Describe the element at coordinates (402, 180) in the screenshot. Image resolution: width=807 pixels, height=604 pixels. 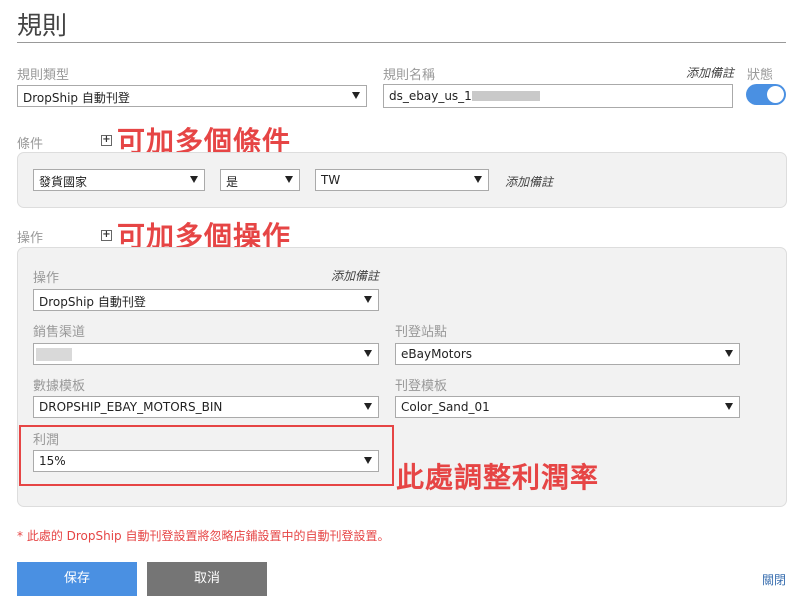
I see `condition-value-select: TW` at that location.